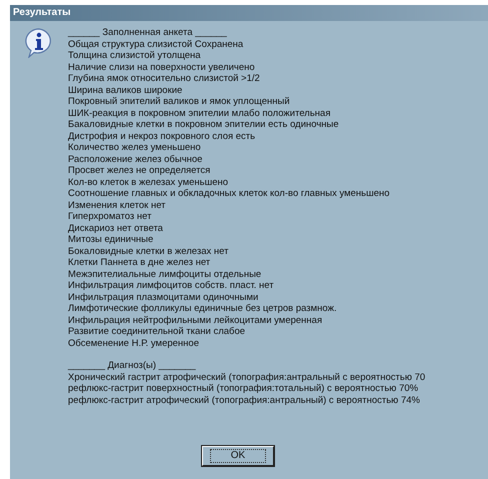 This screenshot has height=479, width=488. What do you see at coordinates (171, 286) in the screenshot?
I see `finding-line: Инфильтрация лимфоцитов собств. пласт. нет` at bounding box center [171, 286].